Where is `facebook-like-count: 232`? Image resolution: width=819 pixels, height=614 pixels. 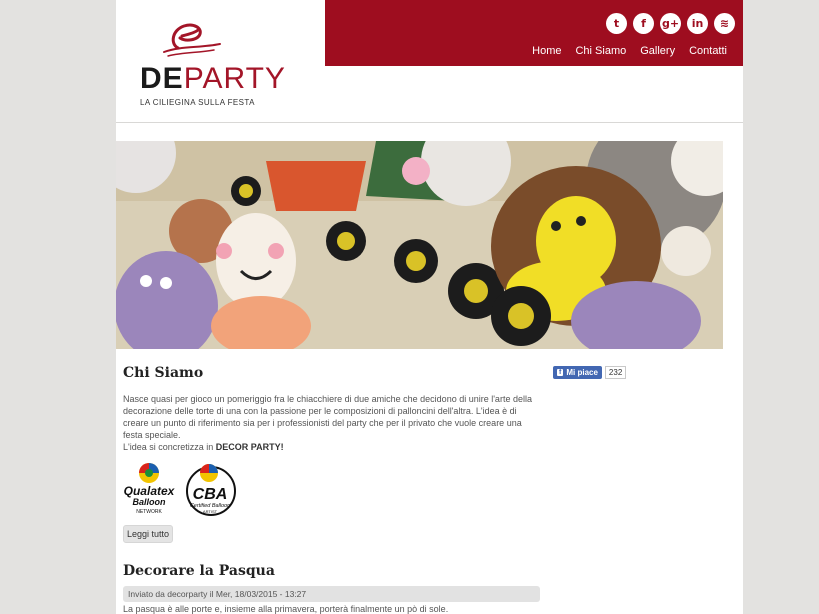
facebook-like-count: 232 is located at coordinates (615, 372).